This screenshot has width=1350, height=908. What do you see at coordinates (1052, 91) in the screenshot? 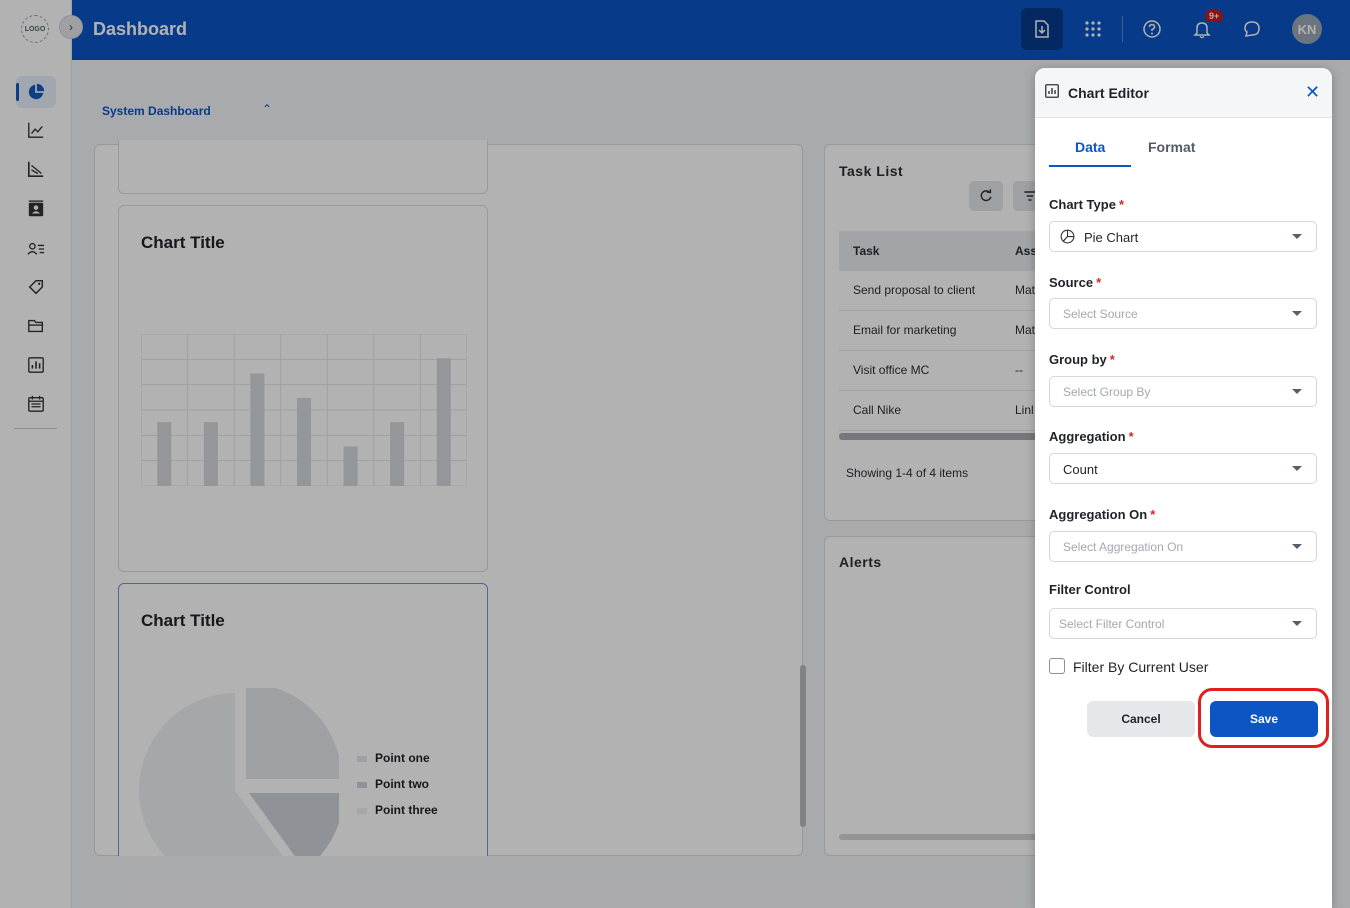
I see `chart-icon` at bounding box center [1052, 91].